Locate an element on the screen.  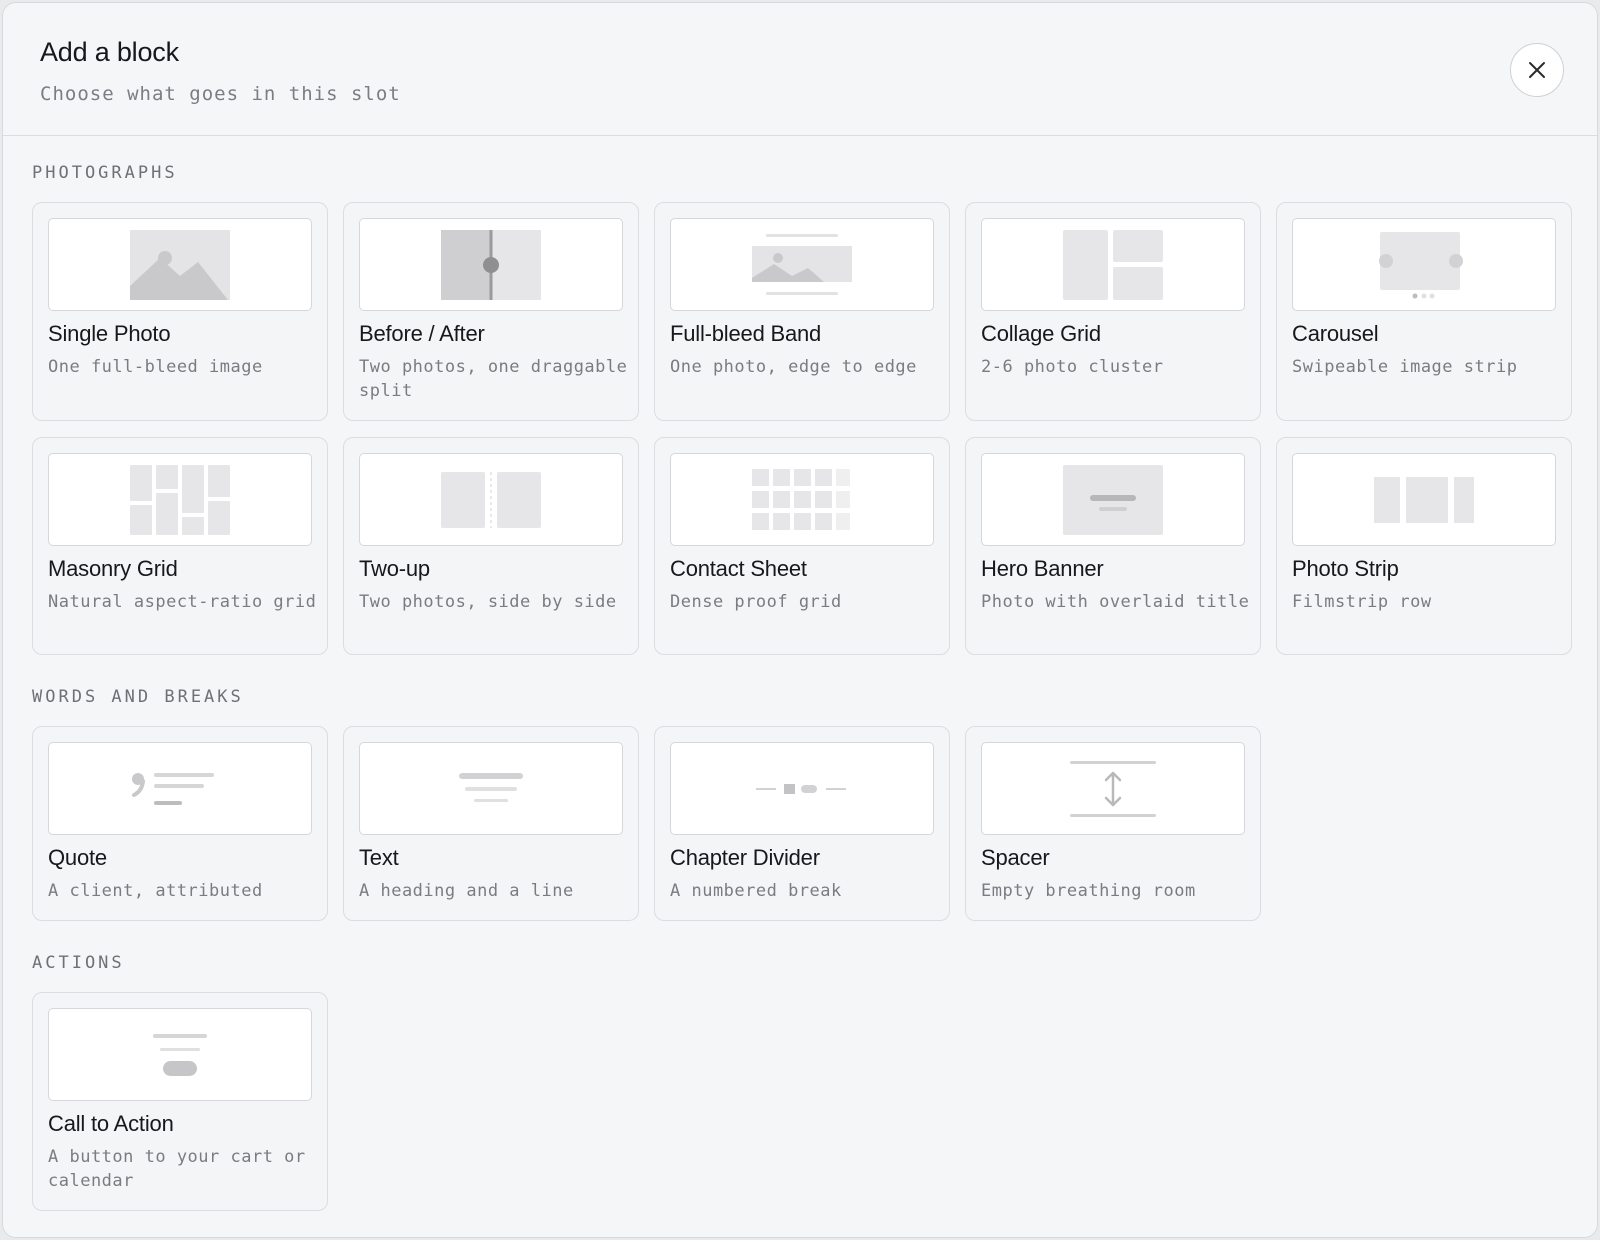
block-card-hero-banner: Hero Banner Photo with overlaid title is located at coordinates (1113, 546).